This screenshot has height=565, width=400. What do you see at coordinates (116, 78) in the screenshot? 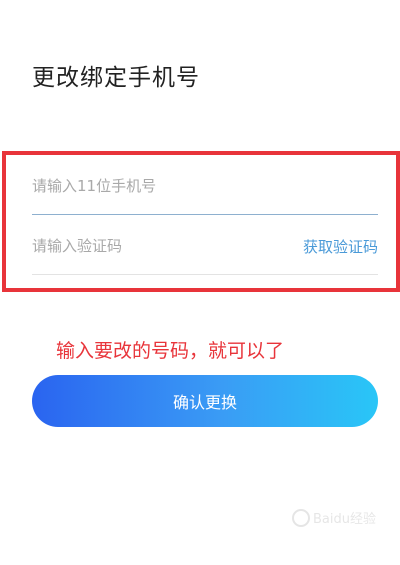
I see `page-title: 更改绑定手机号` at bounding box center [116, 78].